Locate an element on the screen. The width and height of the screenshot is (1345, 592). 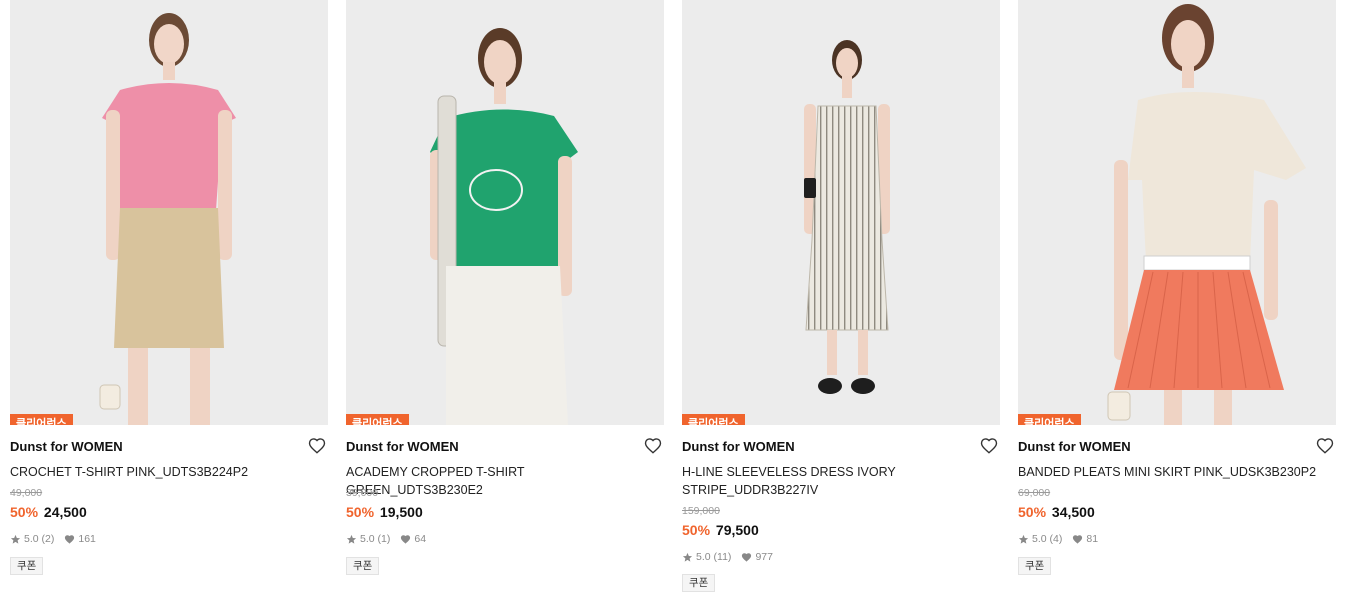
price-line: 50% 19,500 is located at coordinates (384, 512).